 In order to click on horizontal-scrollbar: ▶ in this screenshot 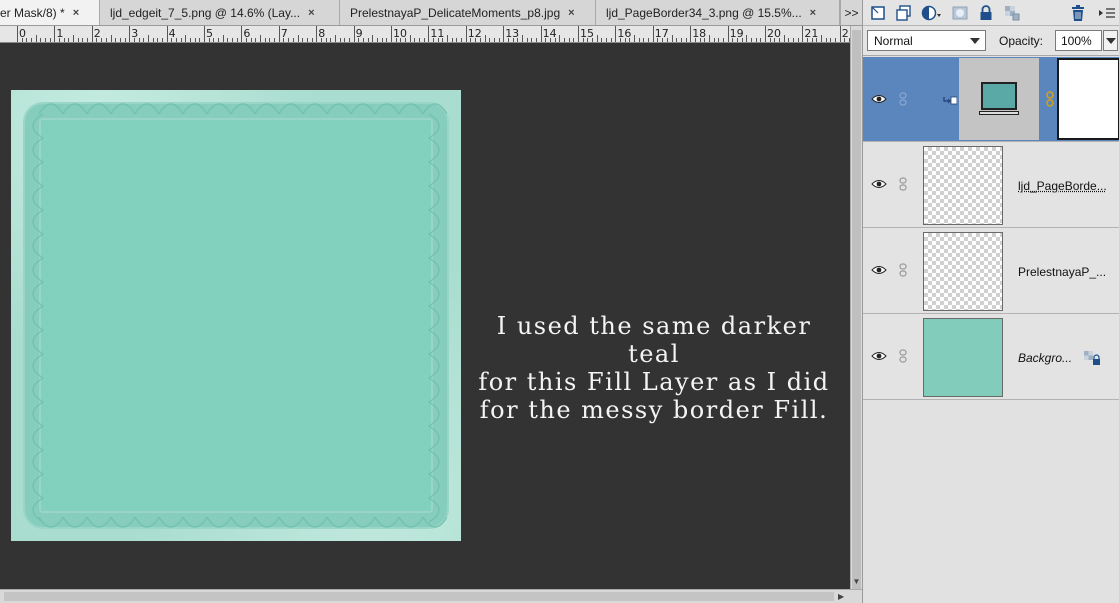, I will do `click(431, 596)`.